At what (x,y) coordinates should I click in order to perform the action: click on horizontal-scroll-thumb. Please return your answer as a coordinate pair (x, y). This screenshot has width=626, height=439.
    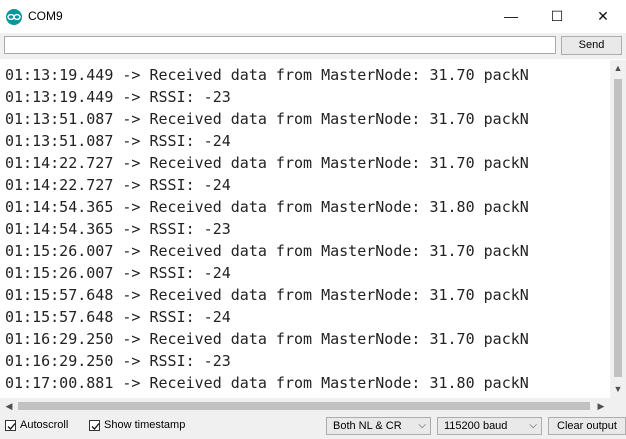
    Looking at the image, I should click on (304, 406).